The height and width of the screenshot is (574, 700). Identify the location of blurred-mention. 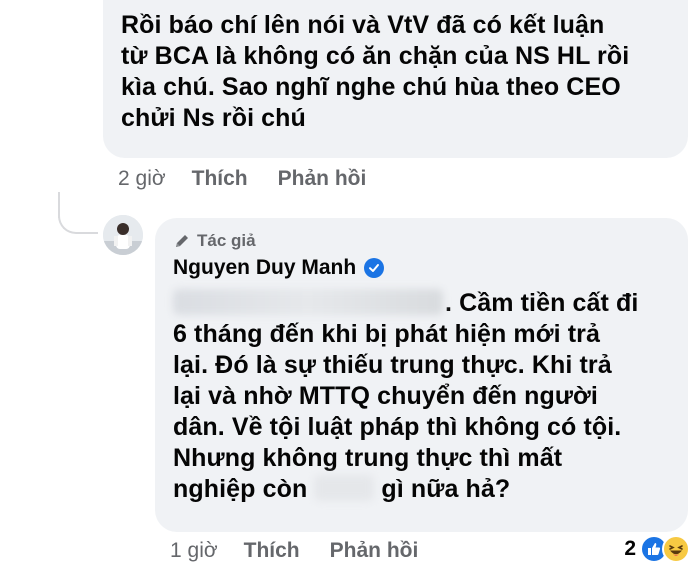
(308, 302).